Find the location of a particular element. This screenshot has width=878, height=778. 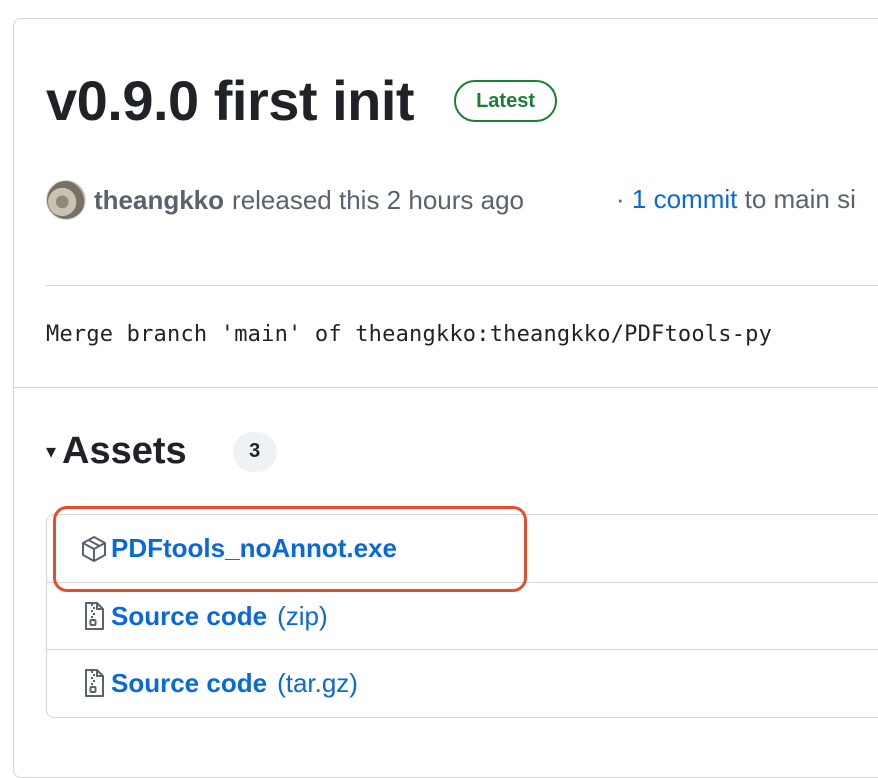

release-meta: theangkko released this 2 hours ago is located at coordinates (285, 200).